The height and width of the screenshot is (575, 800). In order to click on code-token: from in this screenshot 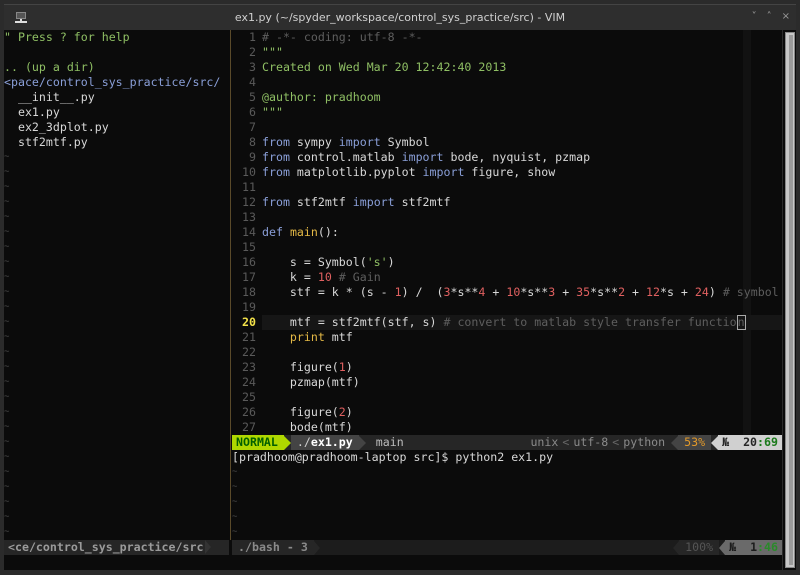, I will do `click(276, 172)`.